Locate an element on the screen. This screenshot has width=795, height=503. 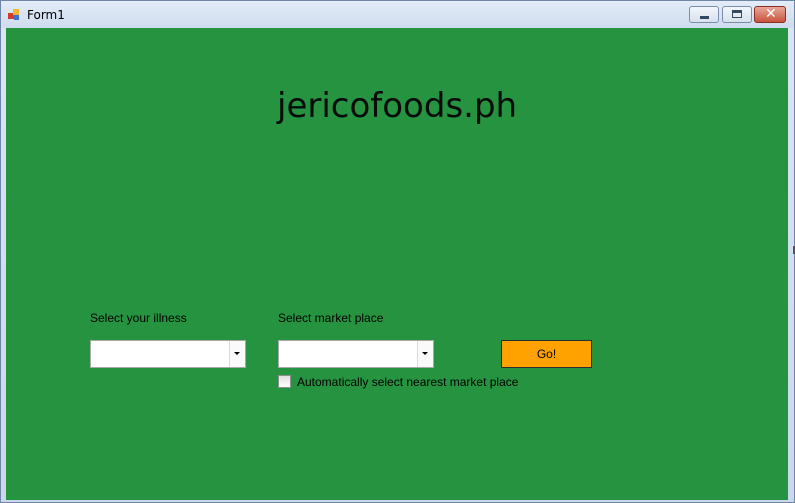
minimize-icon is located at coordinates (704, 17).